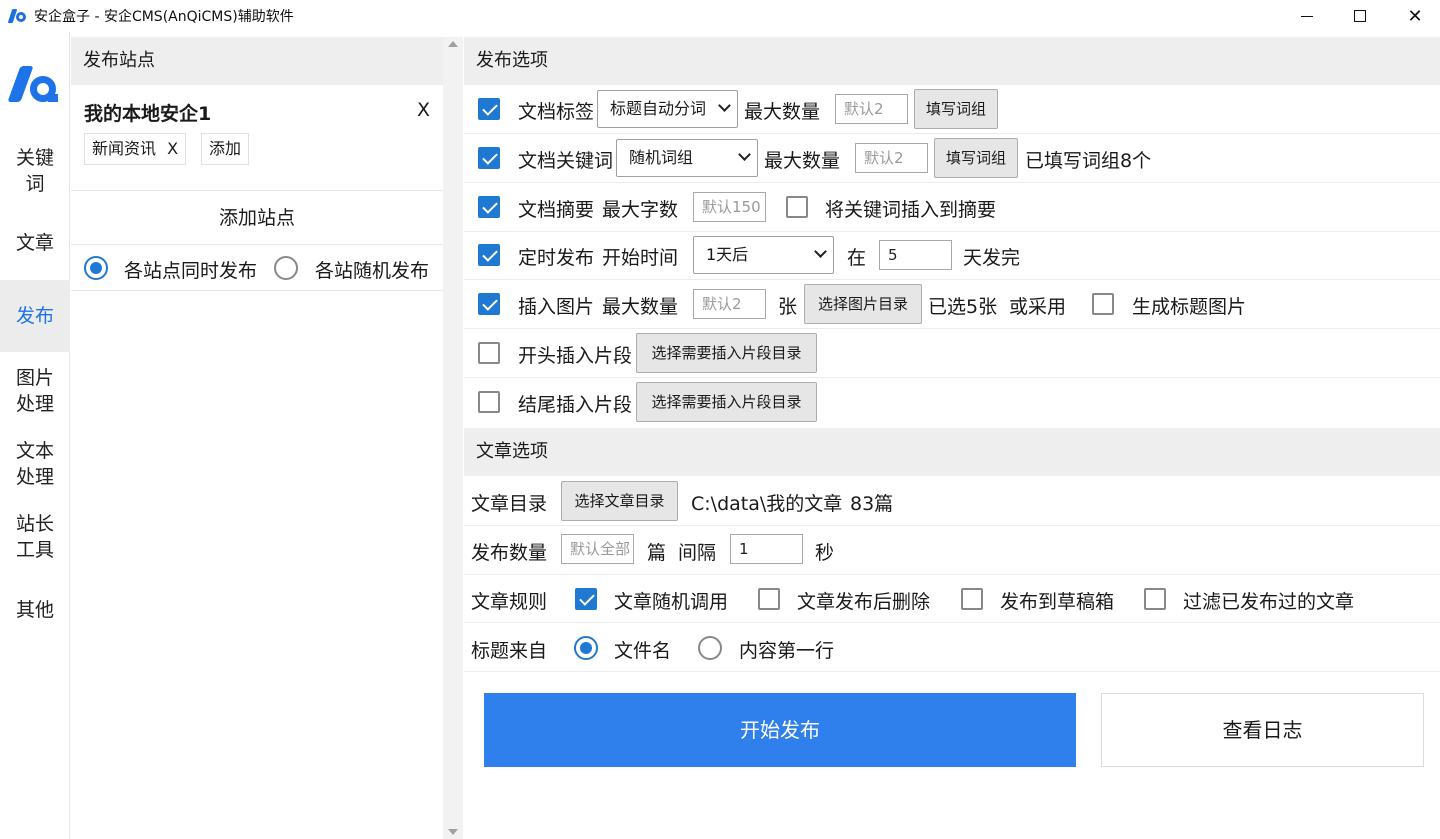  Describe the element at coordinates (257, 216) in the screenshot. I see `add-site-button: 添加站点` at that location.